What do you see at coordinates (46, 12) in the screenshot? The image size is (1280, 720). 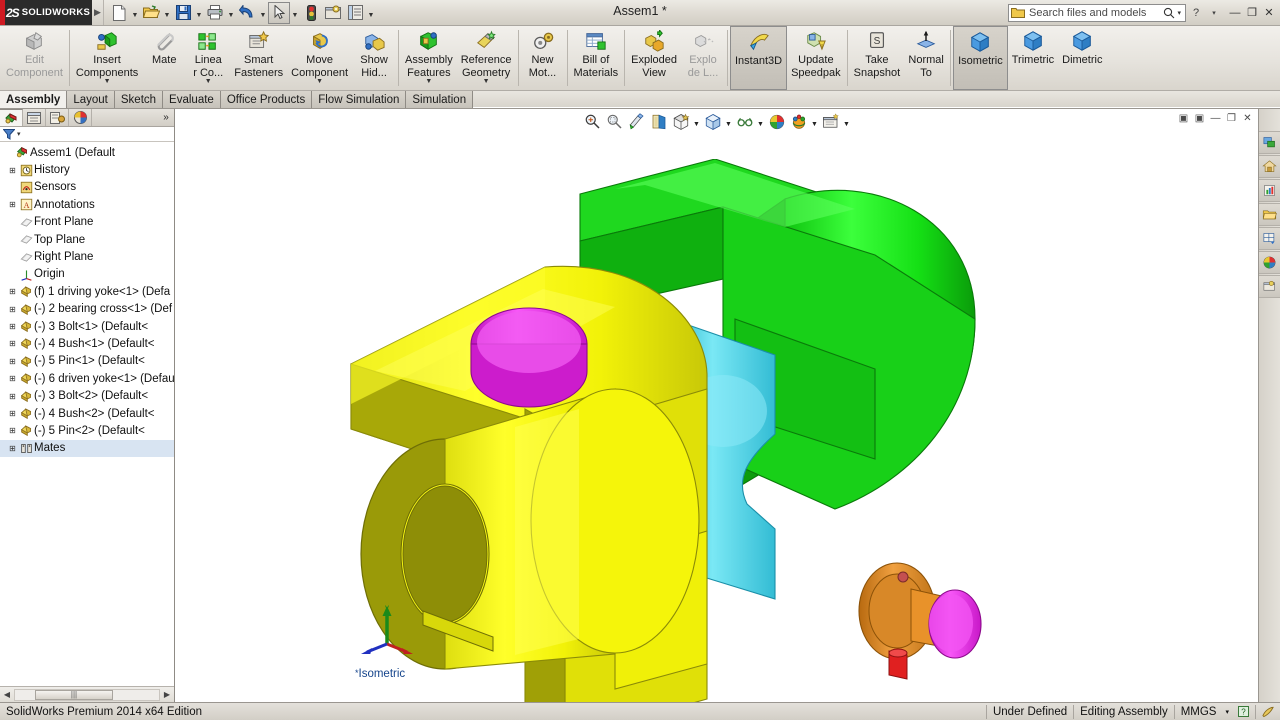 I see `solidworks-logo: 2S SOLIDWORKS` at bounding box center [46, 12].